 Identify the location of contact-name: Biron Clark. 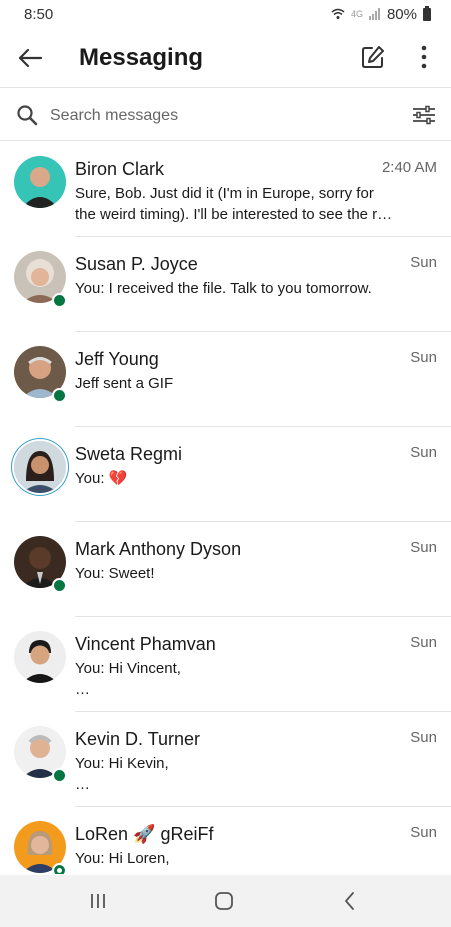
(120, 169).